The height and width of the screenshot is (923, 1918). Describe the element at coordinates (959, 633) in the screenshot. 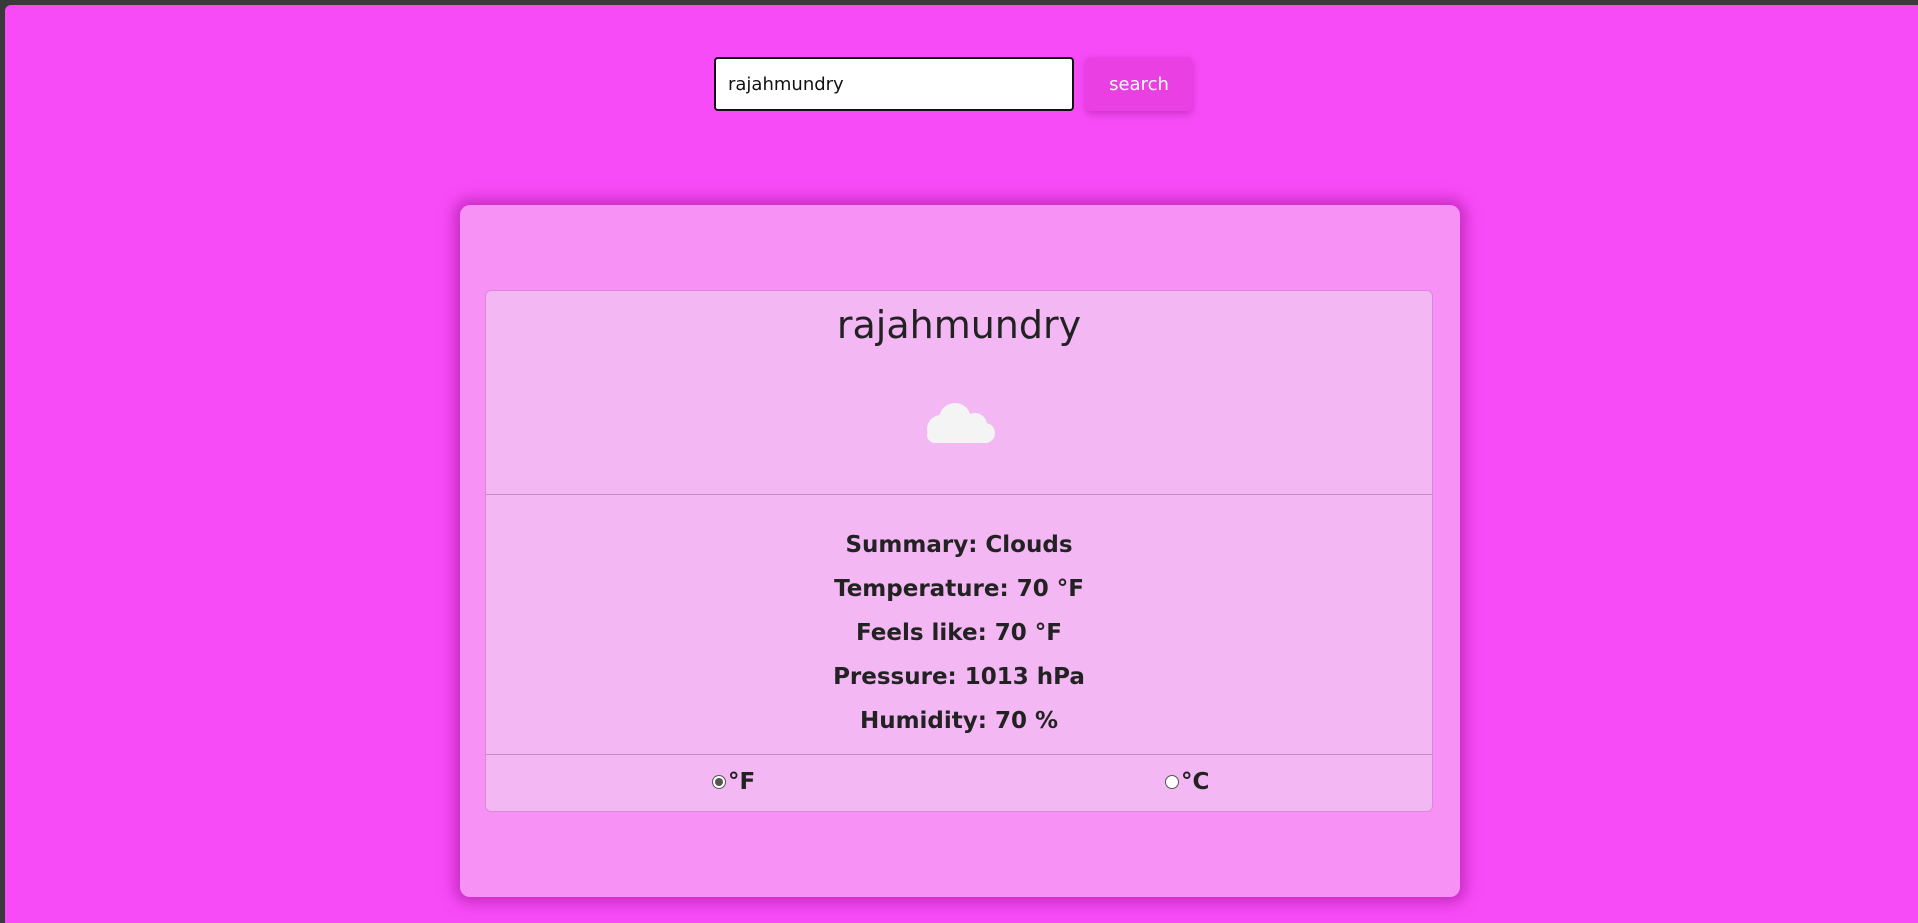

I see `feels-like-text: Feels like: 70 °F` at that location.